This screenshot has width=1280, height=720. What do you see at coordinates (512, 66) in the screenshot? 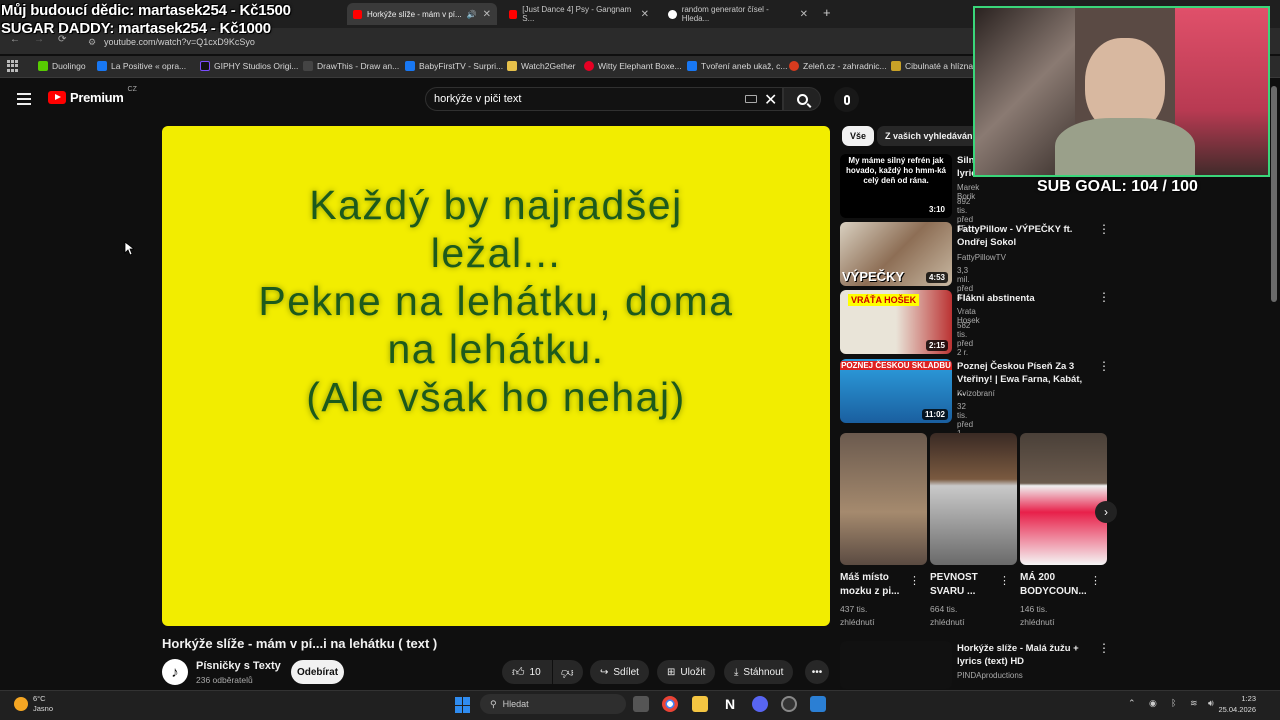
I see `w2g-icon` at bounding box center [512, 66].